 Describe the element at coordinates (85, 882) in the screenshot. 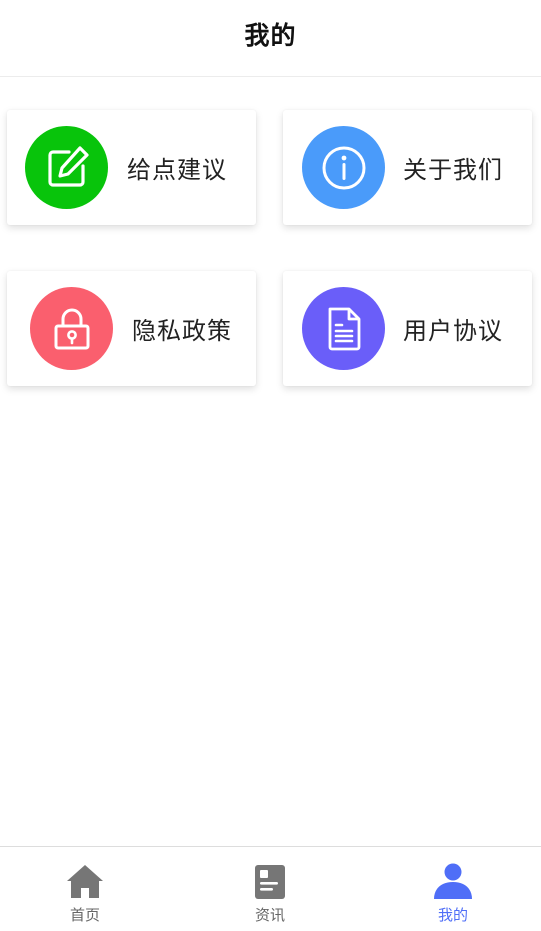

I see `home-icon` at that location.